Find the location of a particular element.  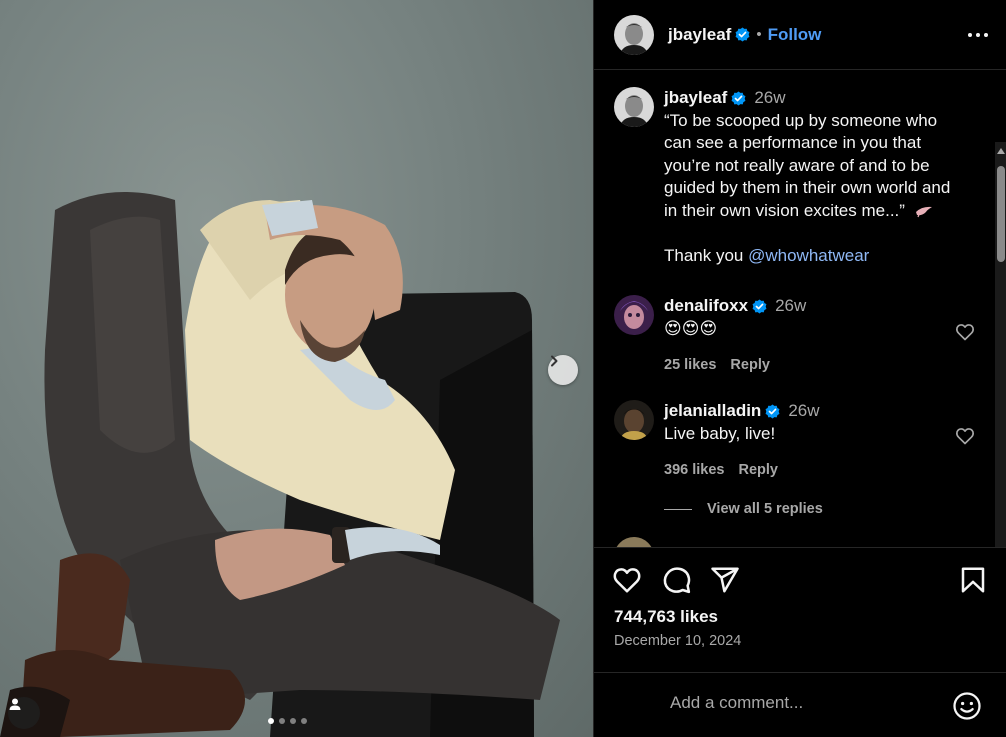

comment-body: denalifoxx 26w 😍😍😍 25 likes Reply is located at coordinates (816, 336).